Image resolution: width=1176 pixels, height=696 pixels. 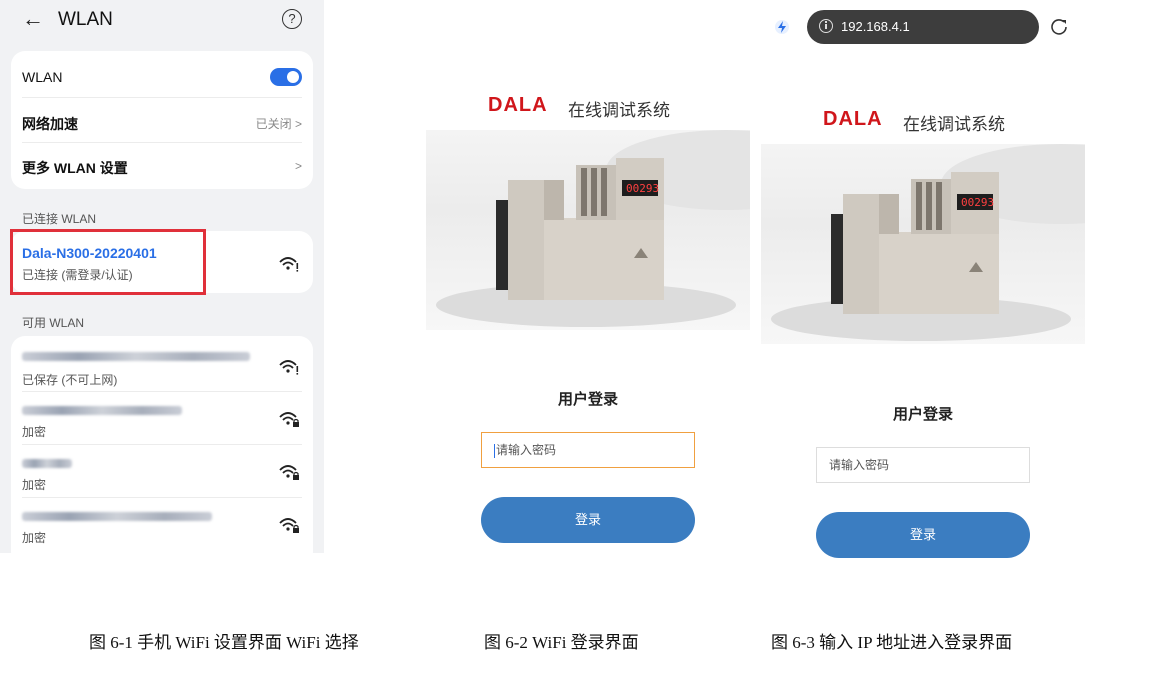 I want to click on address-bar: 192.168.4.1, so click(x=923, y=27).